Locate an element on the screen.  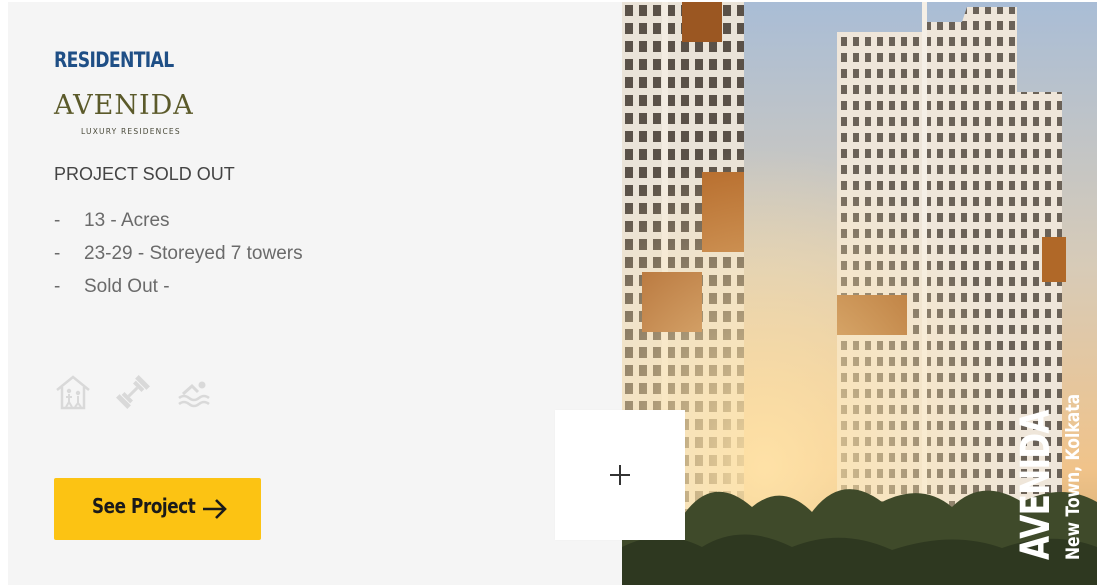
see-project-label: See Project is located at coordinates (144, 506).